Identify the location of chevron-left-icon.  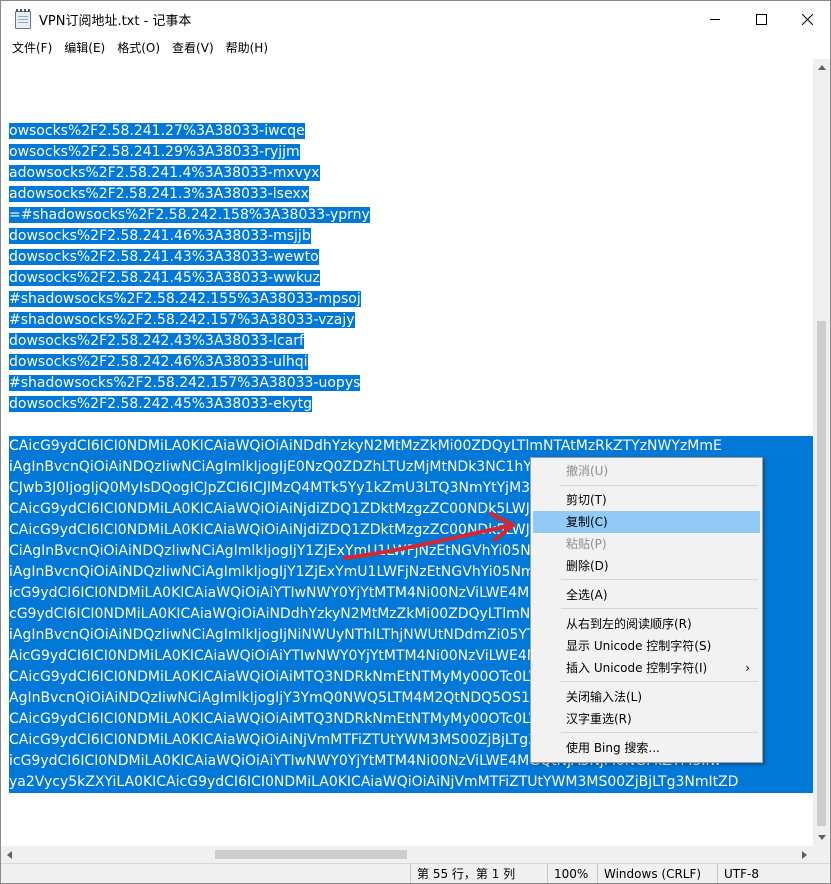
(9, 854).